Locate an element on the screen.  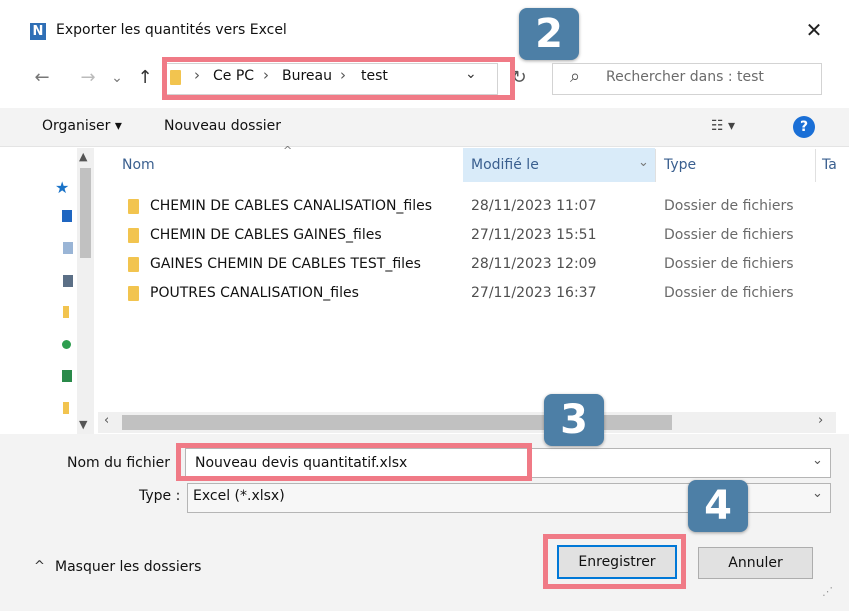
help-icon: ? is located at coordinates (804, 127).